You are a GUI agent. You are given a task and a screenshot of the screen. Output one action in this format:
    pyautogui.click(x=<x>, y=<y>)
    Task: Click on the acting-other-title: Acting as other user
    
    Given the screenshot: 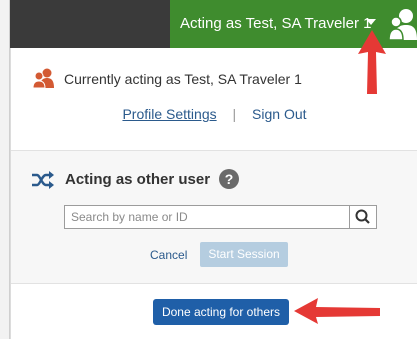 What is the action you would take?
    pyautogui.click(x=138, y=179)
    